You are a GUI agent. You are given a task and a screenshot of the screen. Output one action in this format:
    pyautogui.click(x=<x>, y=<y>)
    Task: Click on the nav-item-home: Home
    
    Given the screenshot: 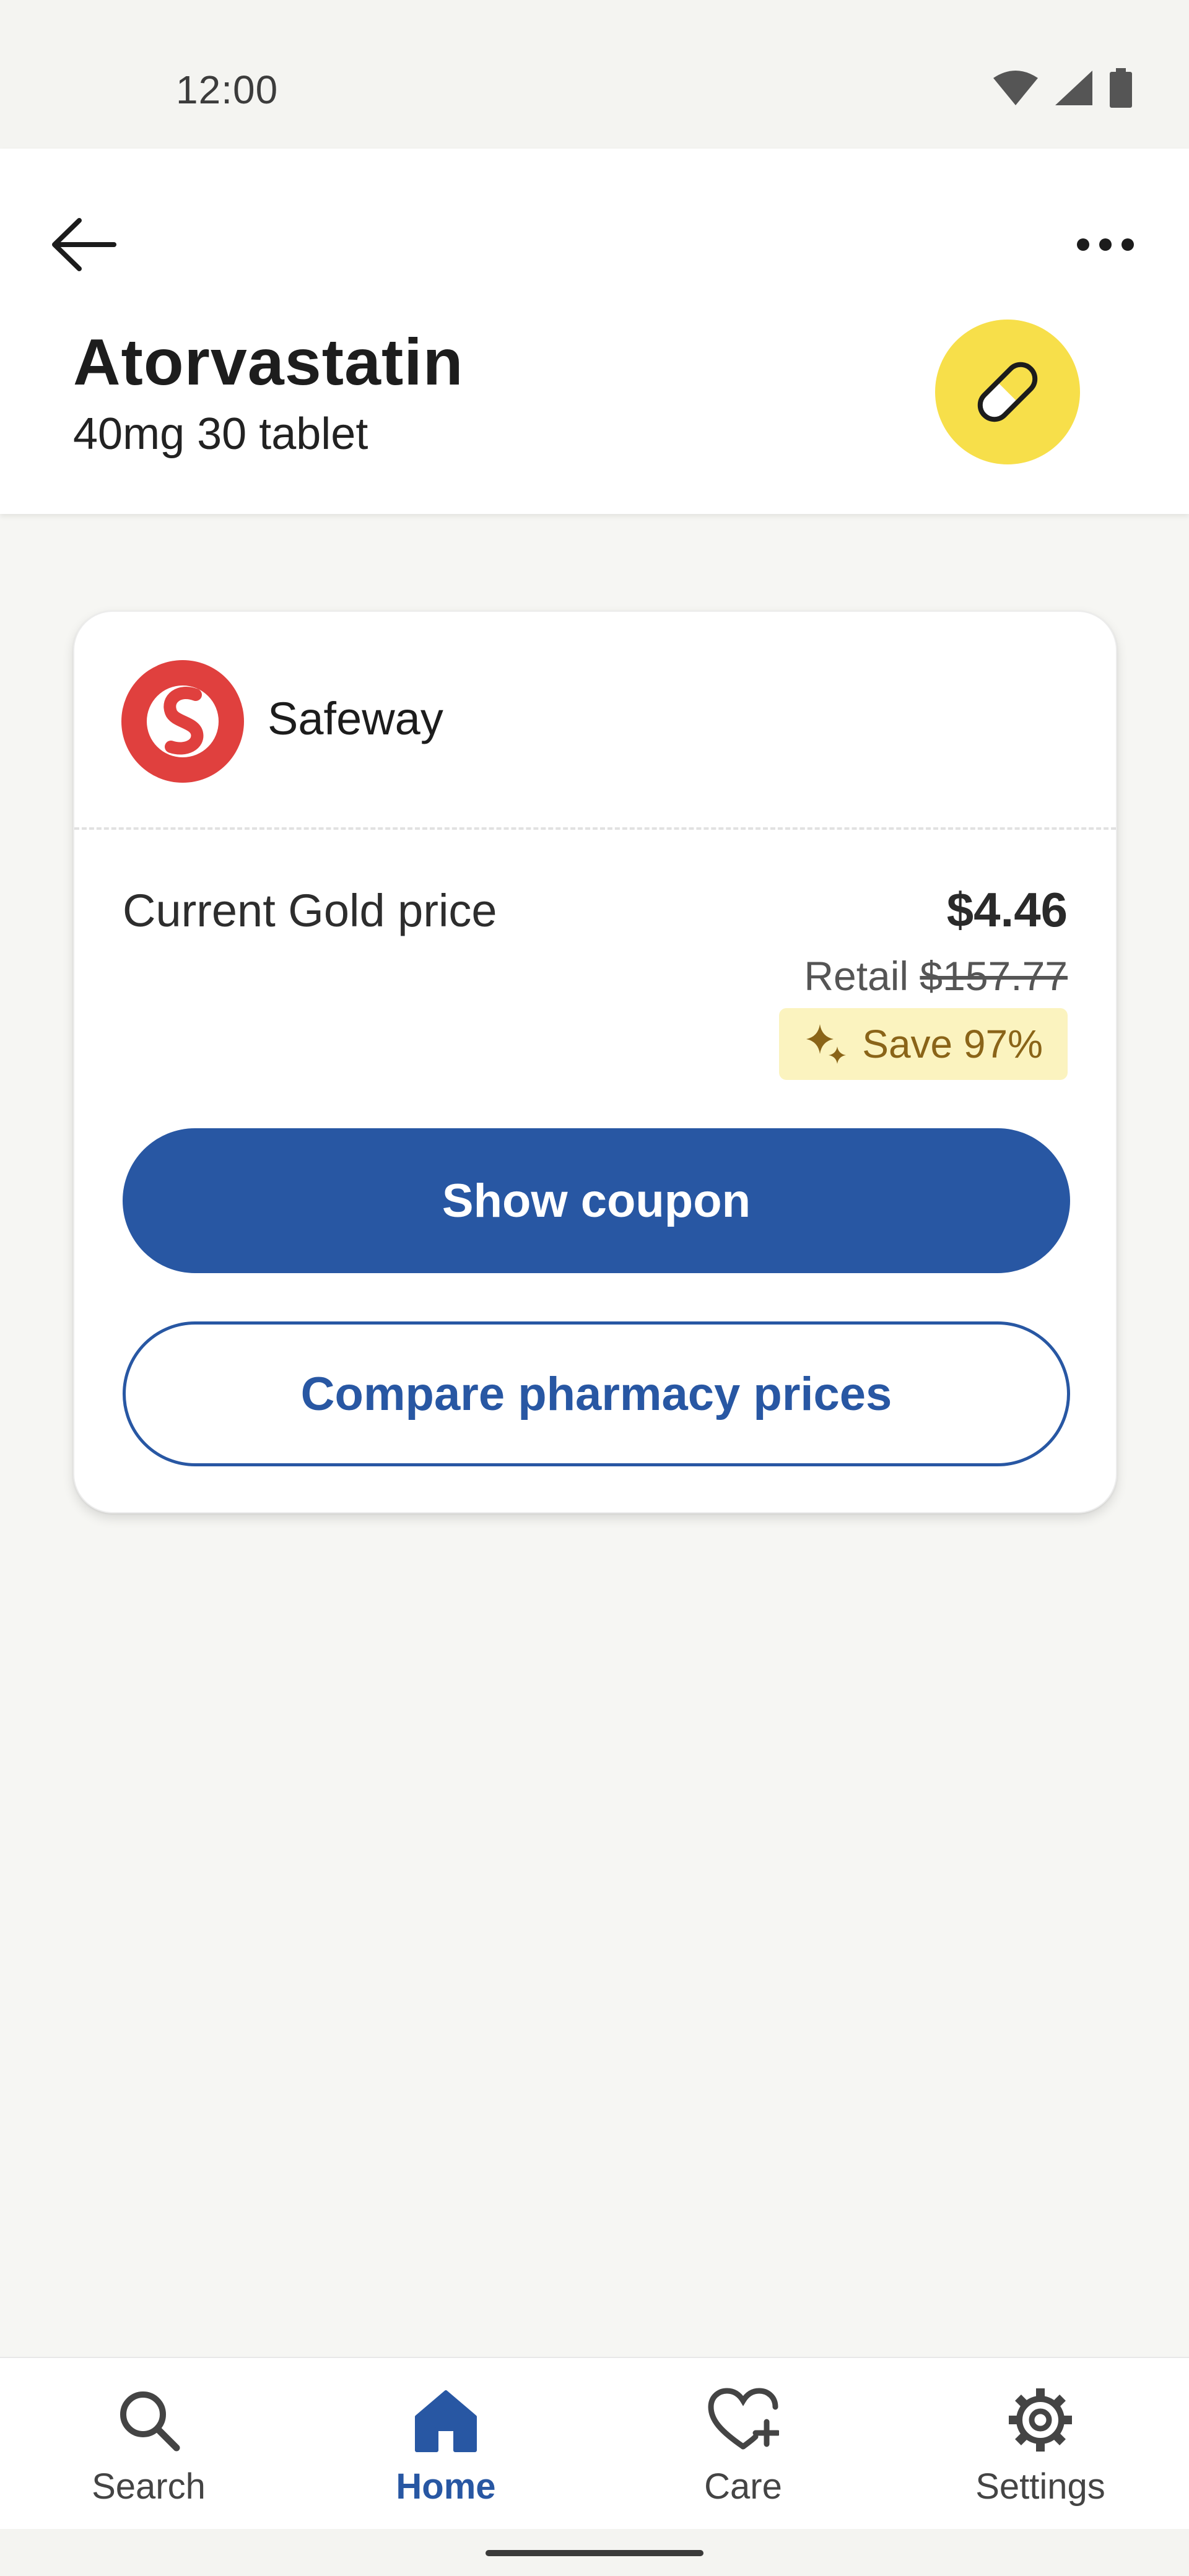 What is the action you would take?
    pyautogui.click(x=445, y=2443)
    